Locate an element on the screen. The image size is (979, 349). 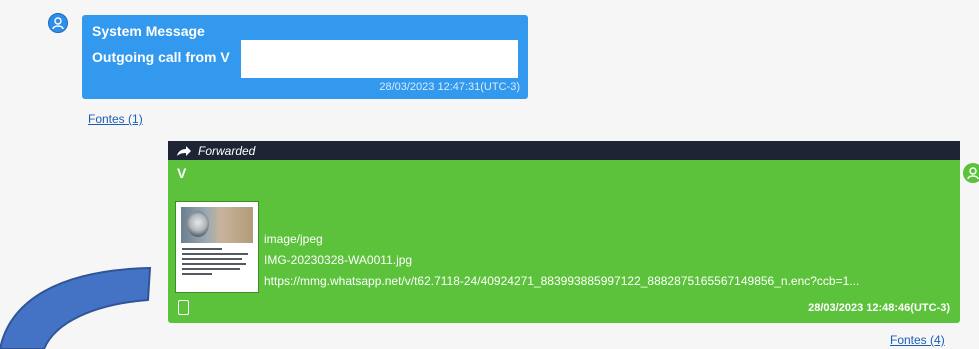
forward-arrow-icon is located at coordinates (184, 151).